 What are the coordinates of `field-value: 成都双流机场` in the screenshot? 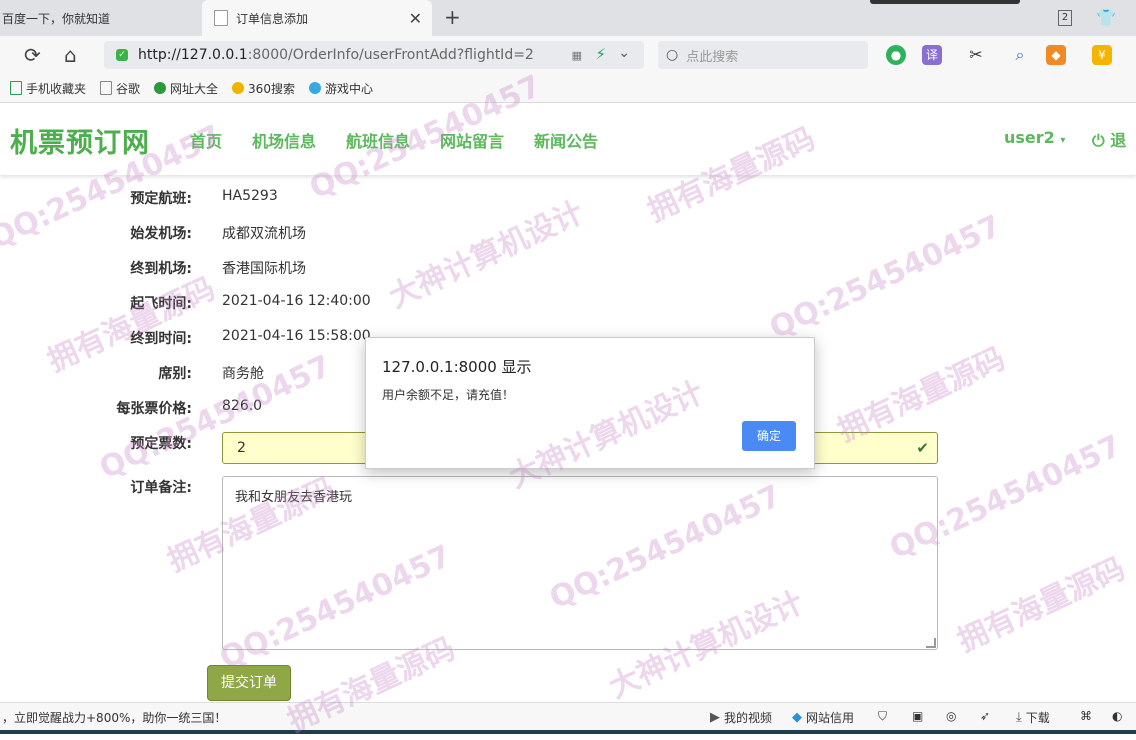 It's located at (264, 234).